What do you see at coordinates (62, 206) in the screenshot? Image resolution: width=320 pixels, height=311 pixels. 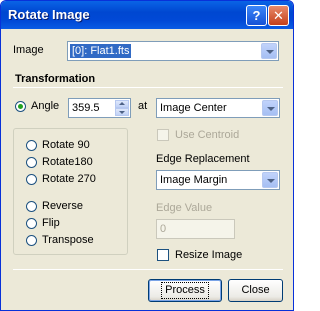 I see `reverse-label: Reverse` at bounding box center [62, 206].